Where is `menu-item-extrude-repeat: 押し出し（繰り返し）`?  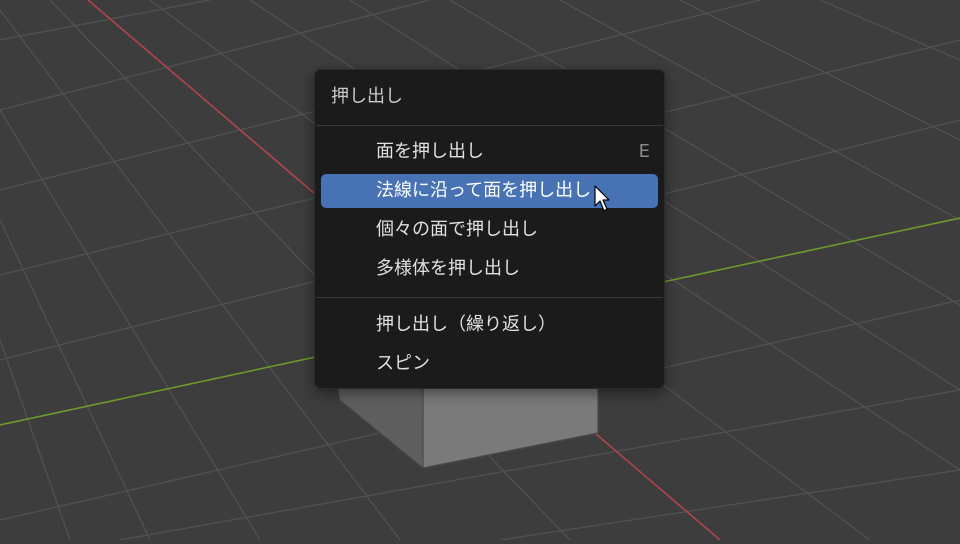 menu-item-extrude-repeat: 押し出し（繰り返し） is located at coordinates (489, 325).